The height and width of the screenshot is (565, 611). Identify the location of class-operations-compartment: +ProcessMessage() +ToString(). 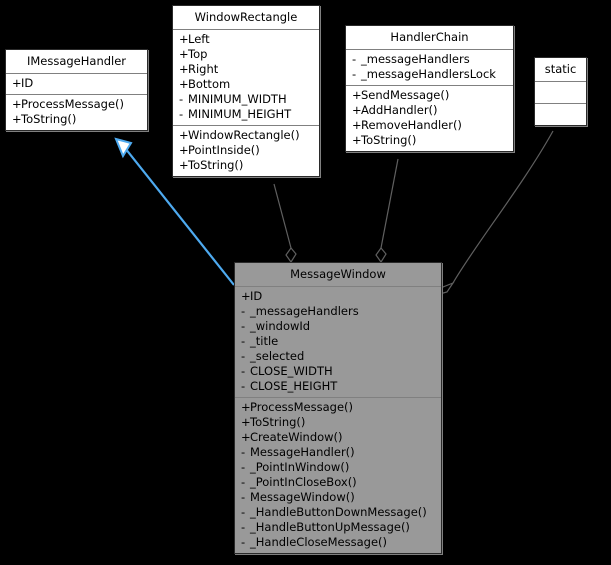
(76, 112).